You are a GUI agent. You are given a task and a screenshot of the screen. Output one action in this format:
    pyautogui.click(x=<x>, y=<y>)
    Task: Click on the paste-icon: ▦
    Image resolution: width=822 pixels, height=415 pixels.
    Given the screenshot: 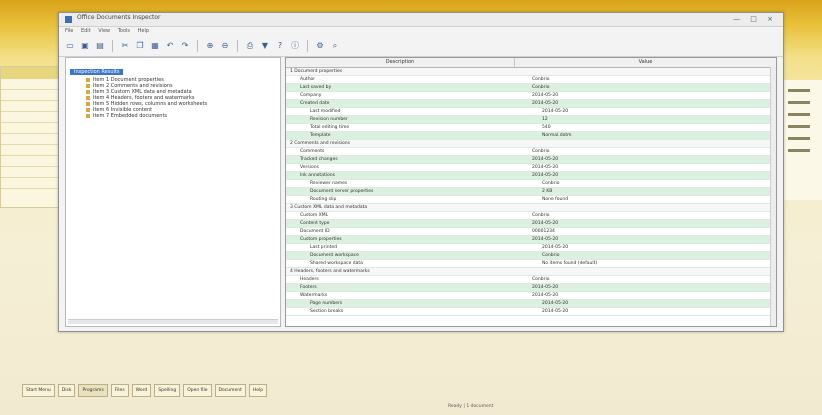 What is the action you would take?
    pyautogui.click(x=155, y=46)
    